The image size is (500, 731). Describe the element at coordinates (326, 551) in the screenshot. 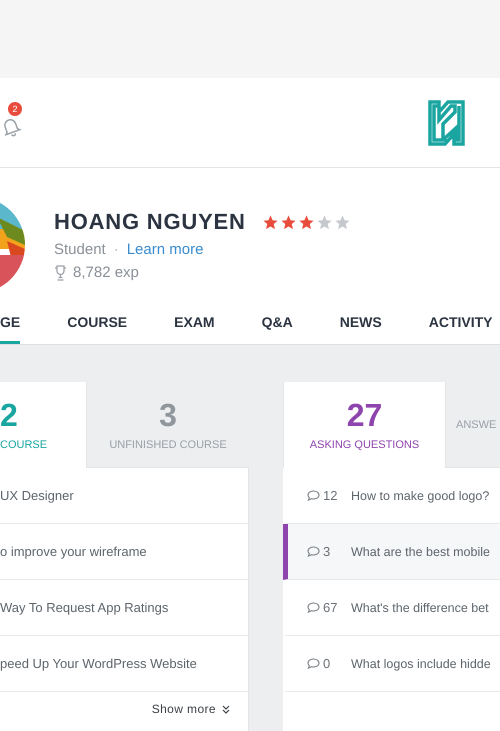

I see `comment-count: 3` at that location.